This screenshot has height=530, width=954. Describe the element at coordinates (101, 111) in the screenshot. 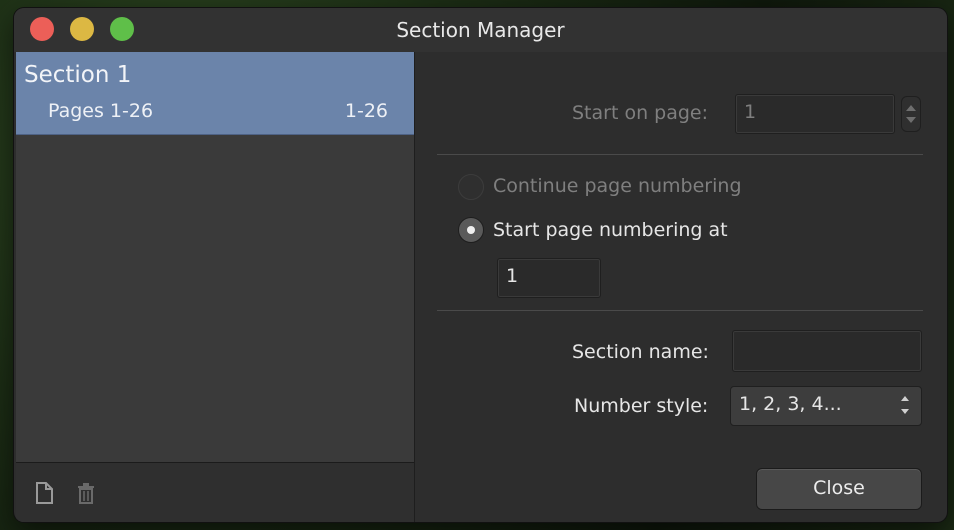

I see `section-pages-label: Pages 1-26` at that location.